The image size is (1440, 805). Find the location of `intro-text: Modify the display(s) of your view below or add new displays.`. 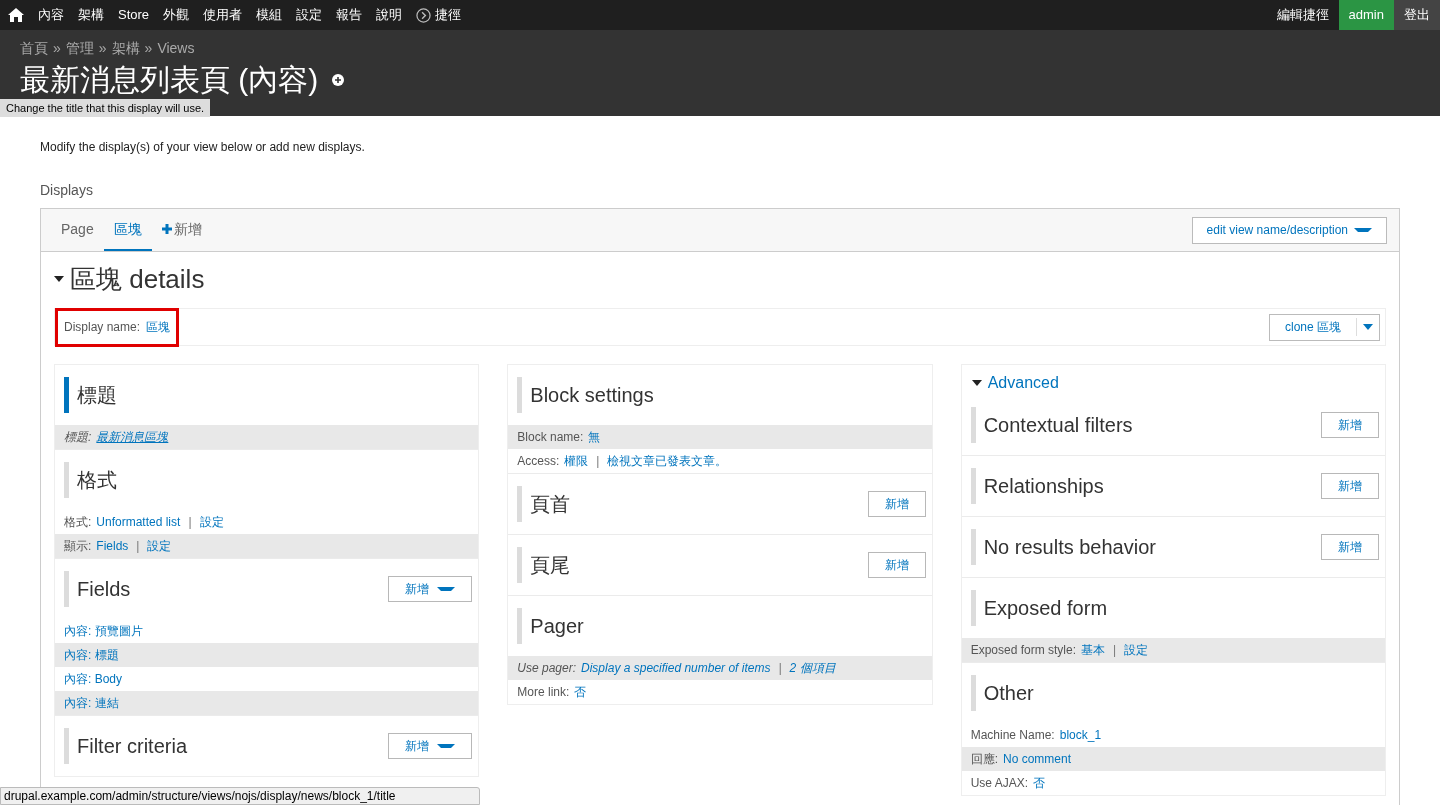

intro-text: Modify the display(s) of your view below or add new displays. is located at coordinates (203, 147).